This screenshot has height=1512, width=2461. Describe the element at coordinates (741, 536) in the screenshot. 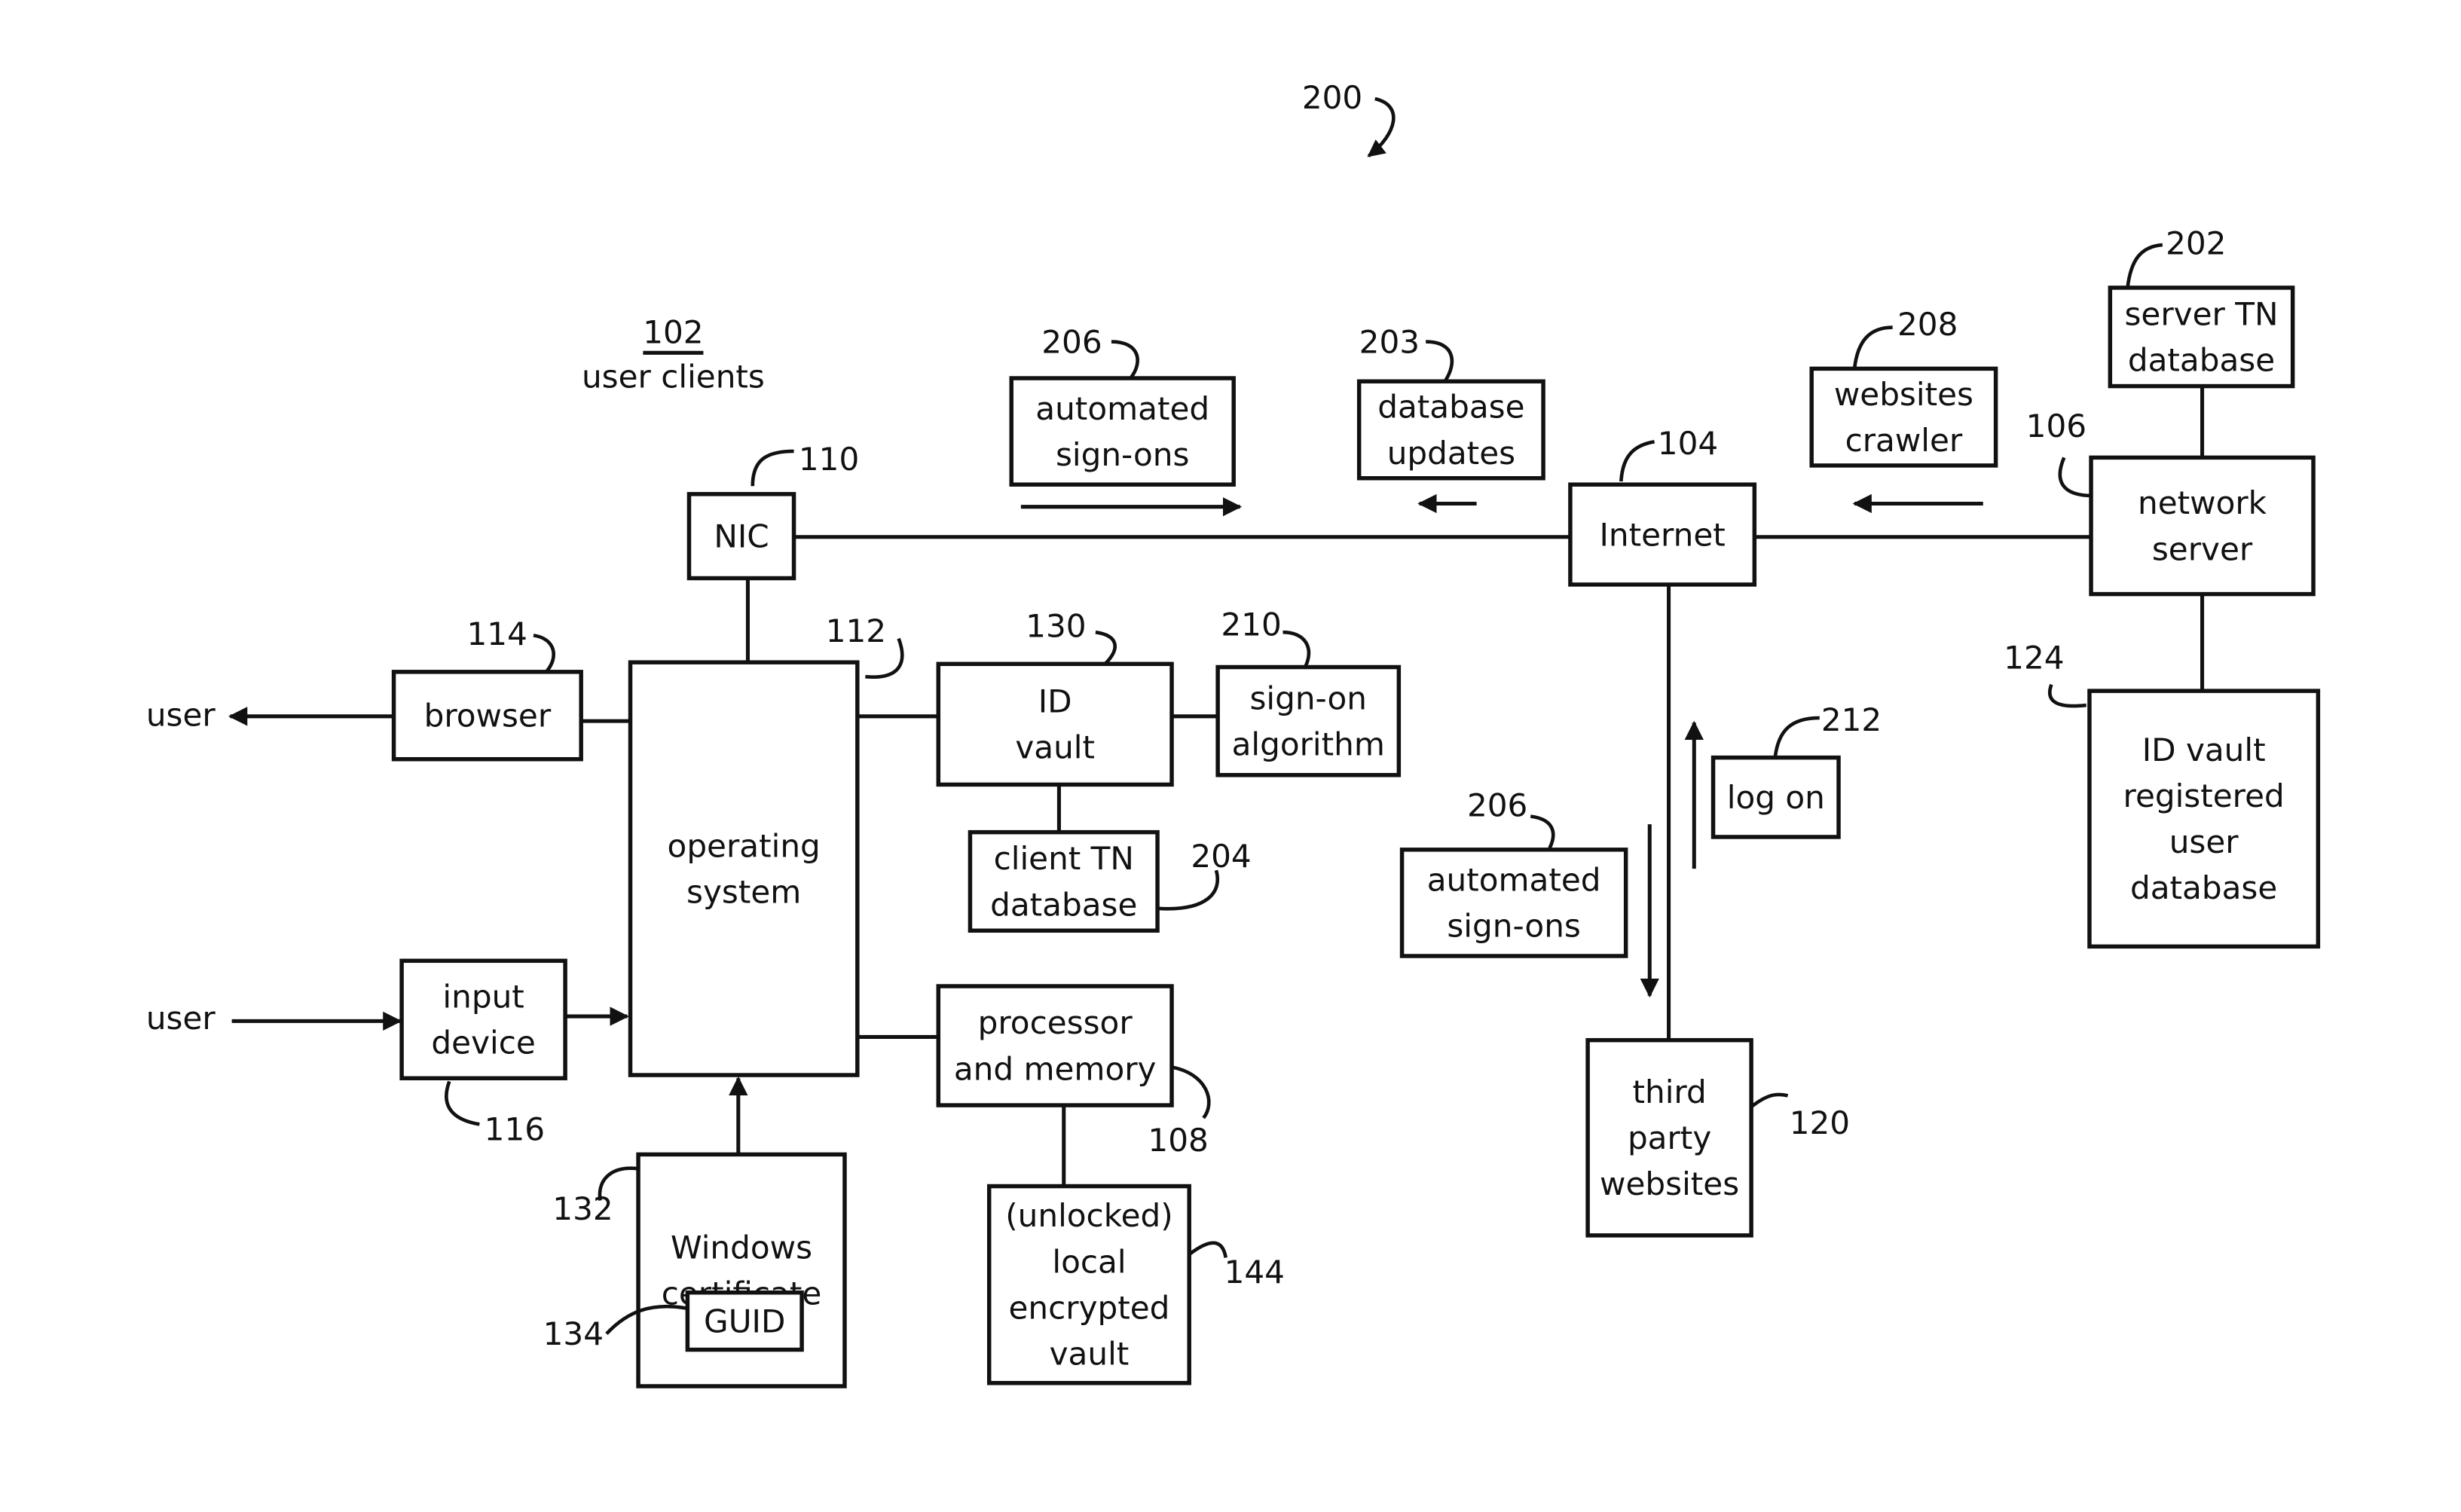

I see `node-label-line: NIC` at that location.